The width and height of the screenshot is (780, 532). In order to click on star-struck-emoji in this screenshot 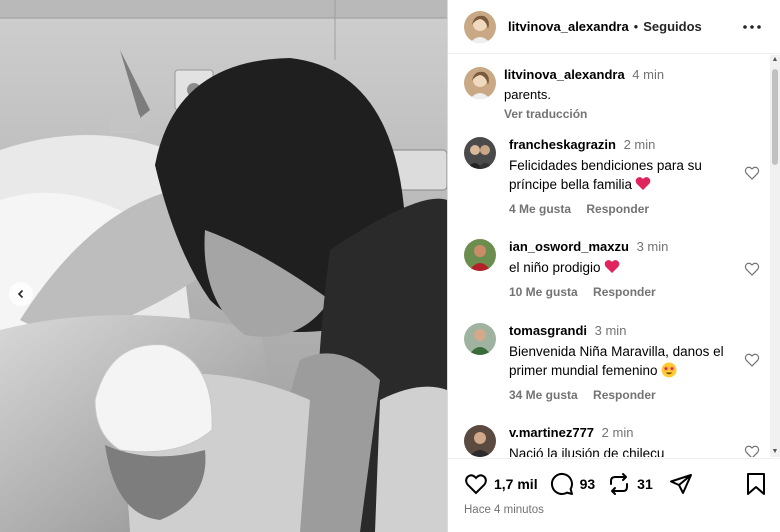, I will do `click(669, 370)`.